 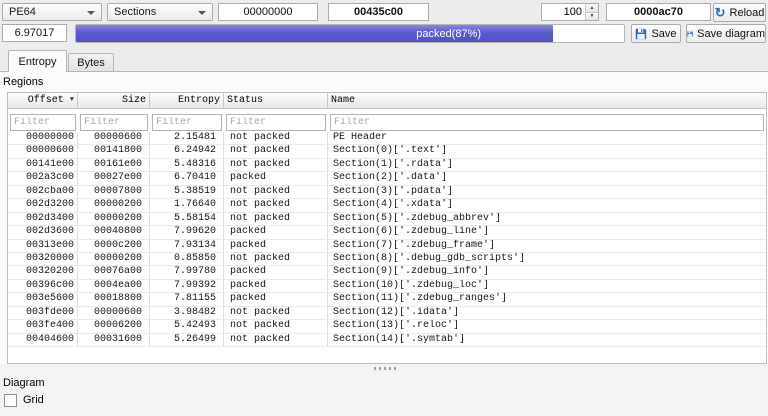 What do you see at coordinates (187, 100) in the screenshot?
I see `column-header-entropy: Entropy` at bounding box center [187, 100].